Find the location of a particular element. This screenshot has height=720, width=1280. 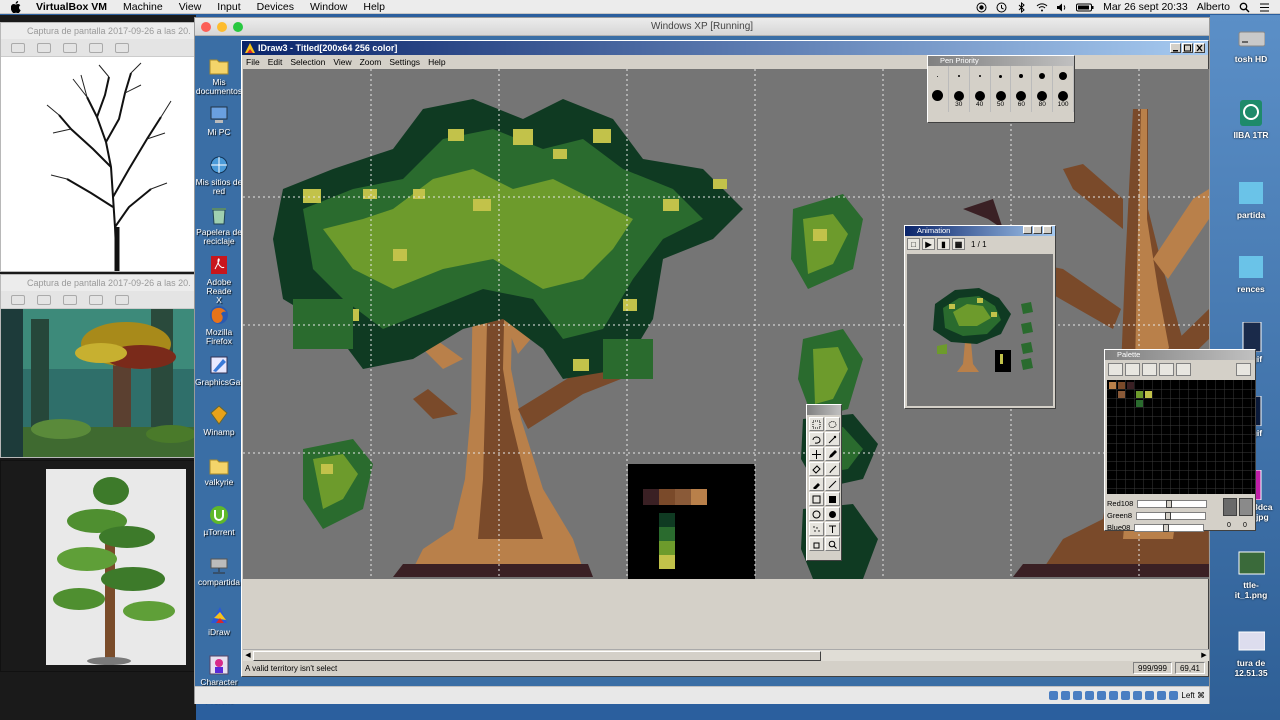

frames-grid-icon: ▦ is located at coordinates (958, 244).